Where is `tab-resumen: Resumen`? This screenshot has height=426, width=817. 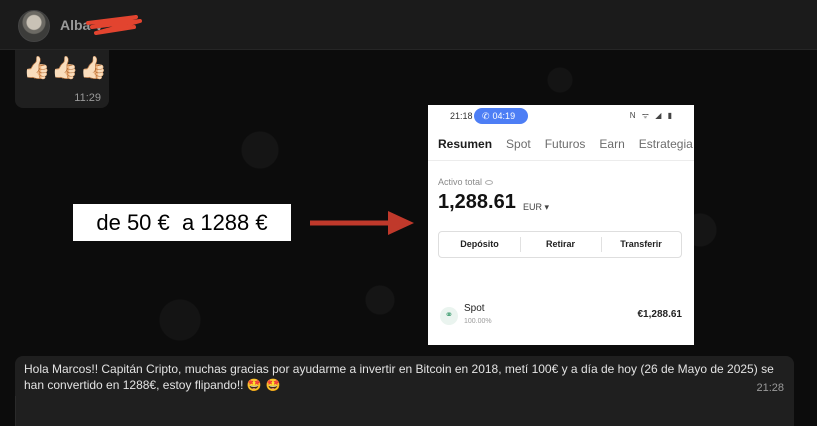
tab-resumen: Resumen is located at coordinates (465, 144).